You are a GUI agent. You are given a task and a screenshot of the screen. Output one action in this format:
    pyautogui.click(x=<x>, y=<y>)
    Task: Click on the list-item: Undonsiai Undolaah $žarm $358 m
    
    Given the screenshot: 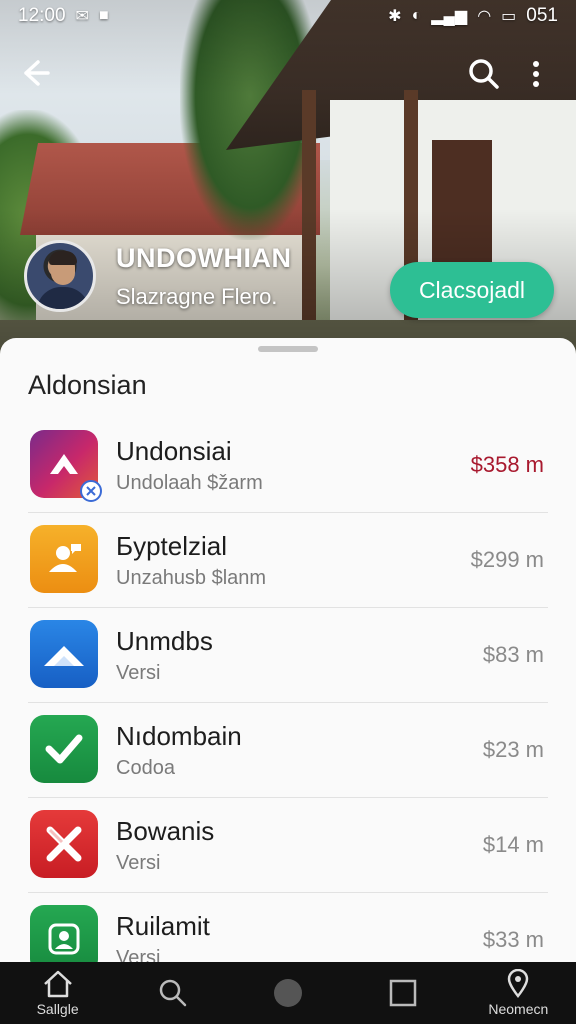 What is the action you would take?
    pyautogui.click(x=288, y=465)
    